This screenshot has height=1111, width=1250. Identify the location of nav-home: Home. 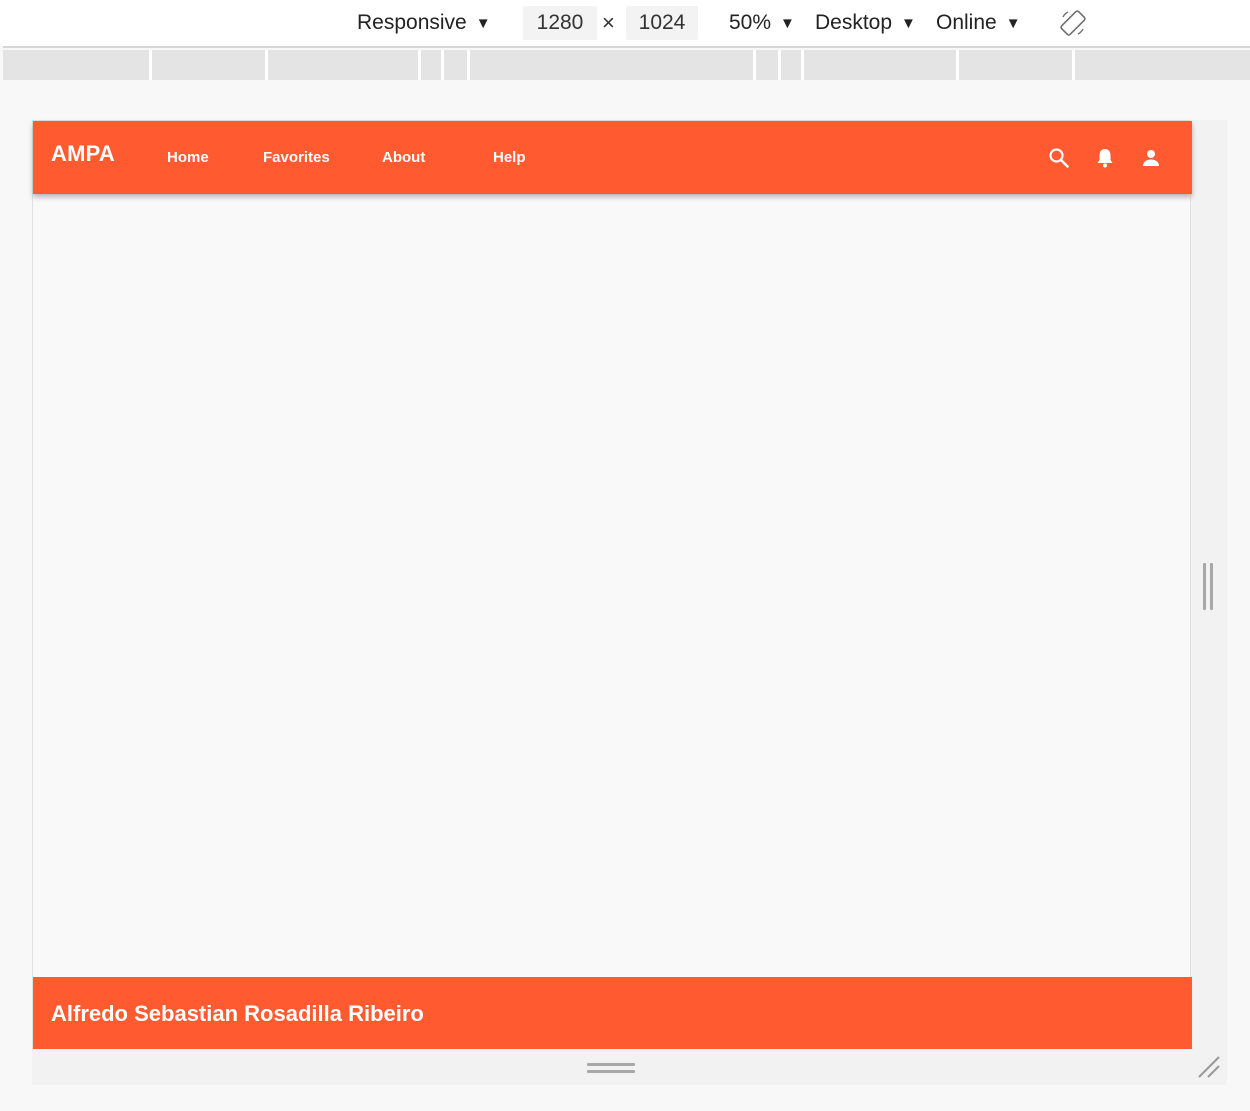
(188, 157).